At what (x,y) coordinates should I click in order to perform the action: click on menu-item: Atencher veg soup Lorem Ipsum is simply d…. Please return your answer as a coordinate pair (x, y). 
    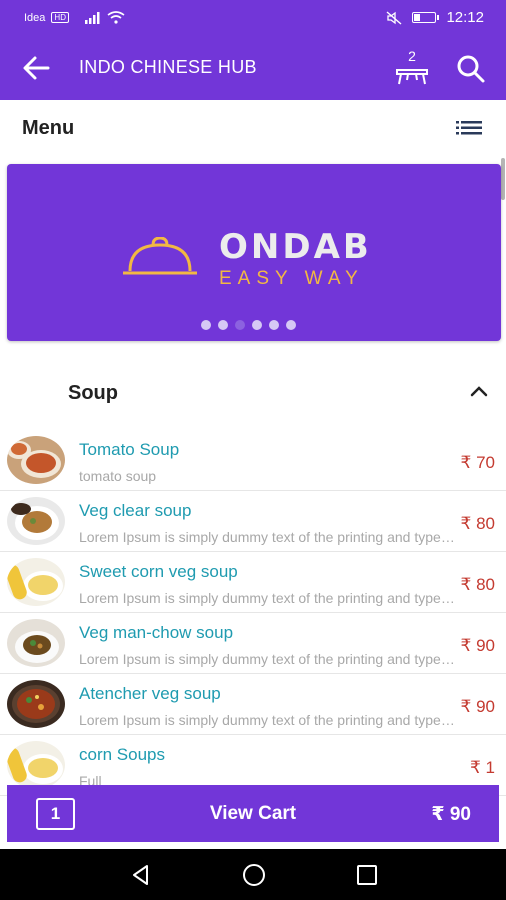
    Looking at the image, I should click on (253, 704).